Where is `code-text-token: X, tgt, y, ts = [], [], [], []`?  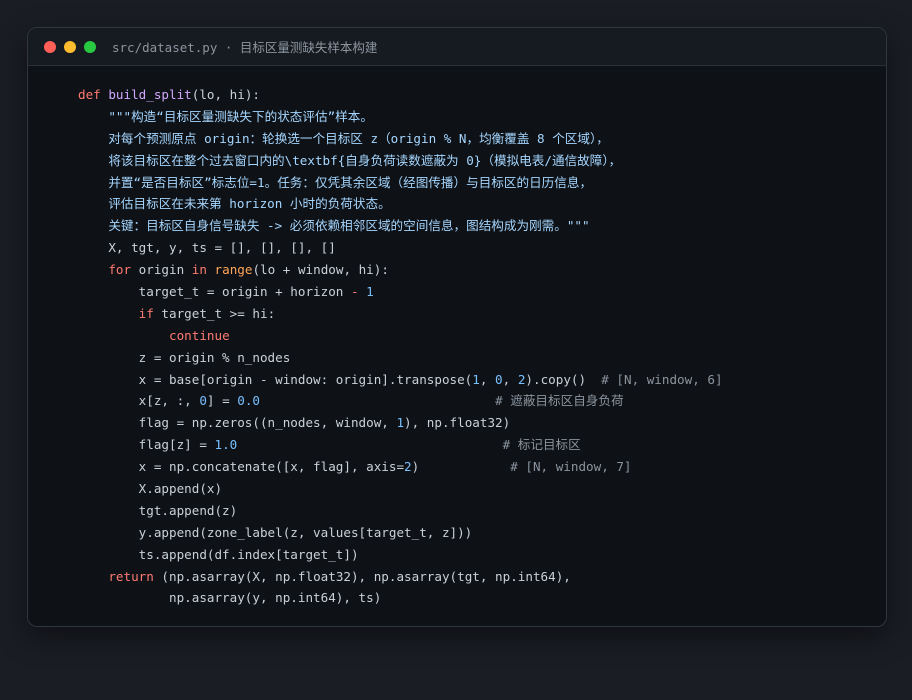 code-text-token: X, tgt, y, ts = [], [], [], [] is located at coordinates (207, 248).